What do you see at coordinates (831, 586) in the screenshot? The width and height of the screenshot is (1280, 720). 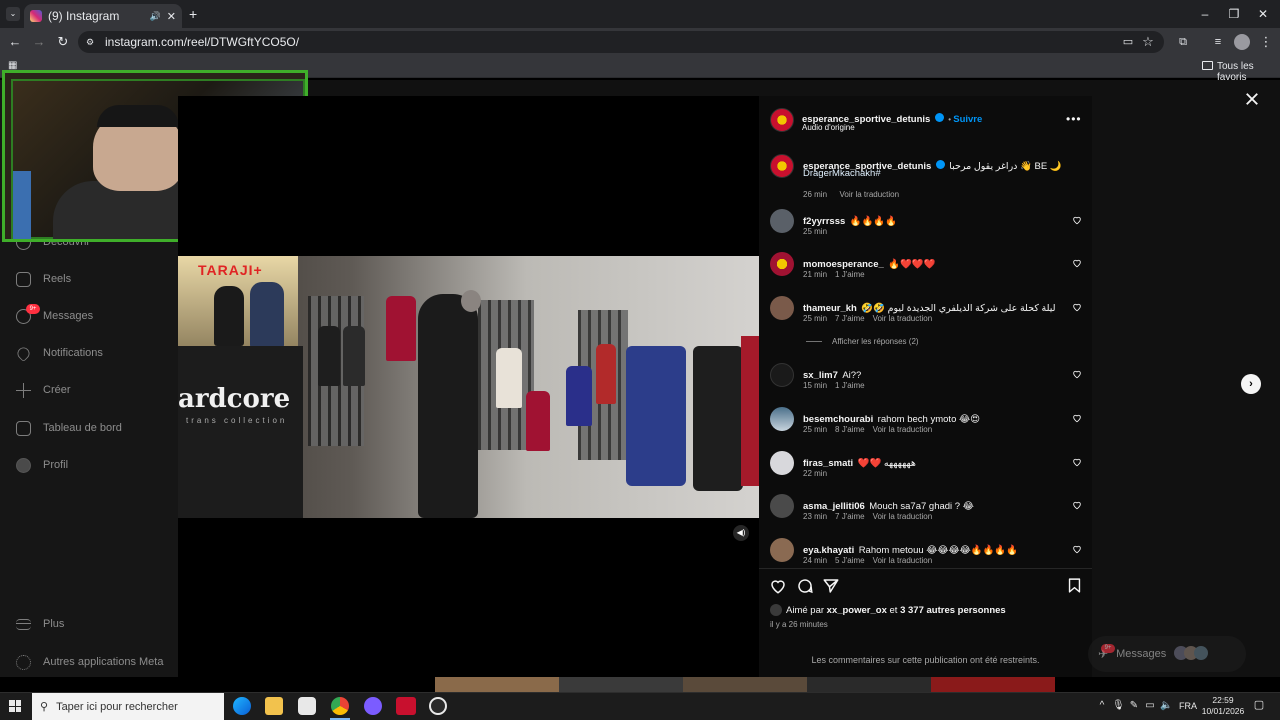 I see `share-icon` at bounding box center [831, 586].